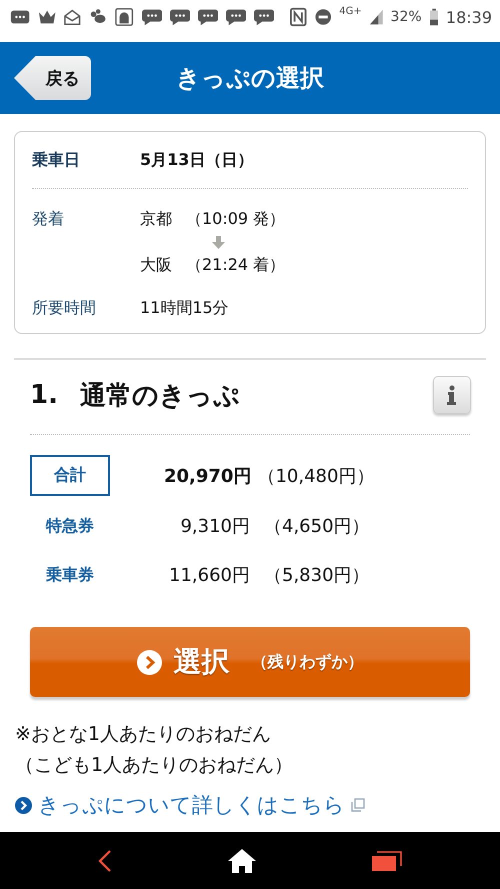  What do you see at coordinates (143, 734) in the screenshot?
I see `fare-note: ※おとな1人あたりのおねだん` at bounding box center [143, 734].